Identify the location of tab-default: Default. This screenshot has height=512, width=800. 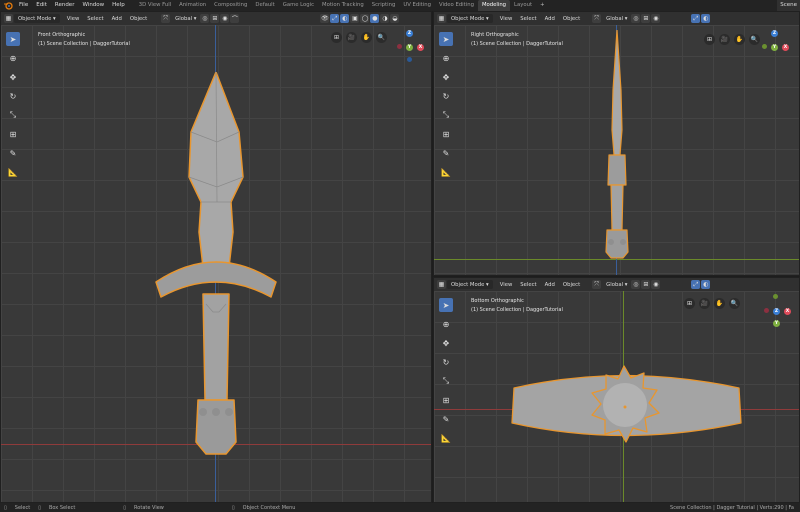
(264, 5).